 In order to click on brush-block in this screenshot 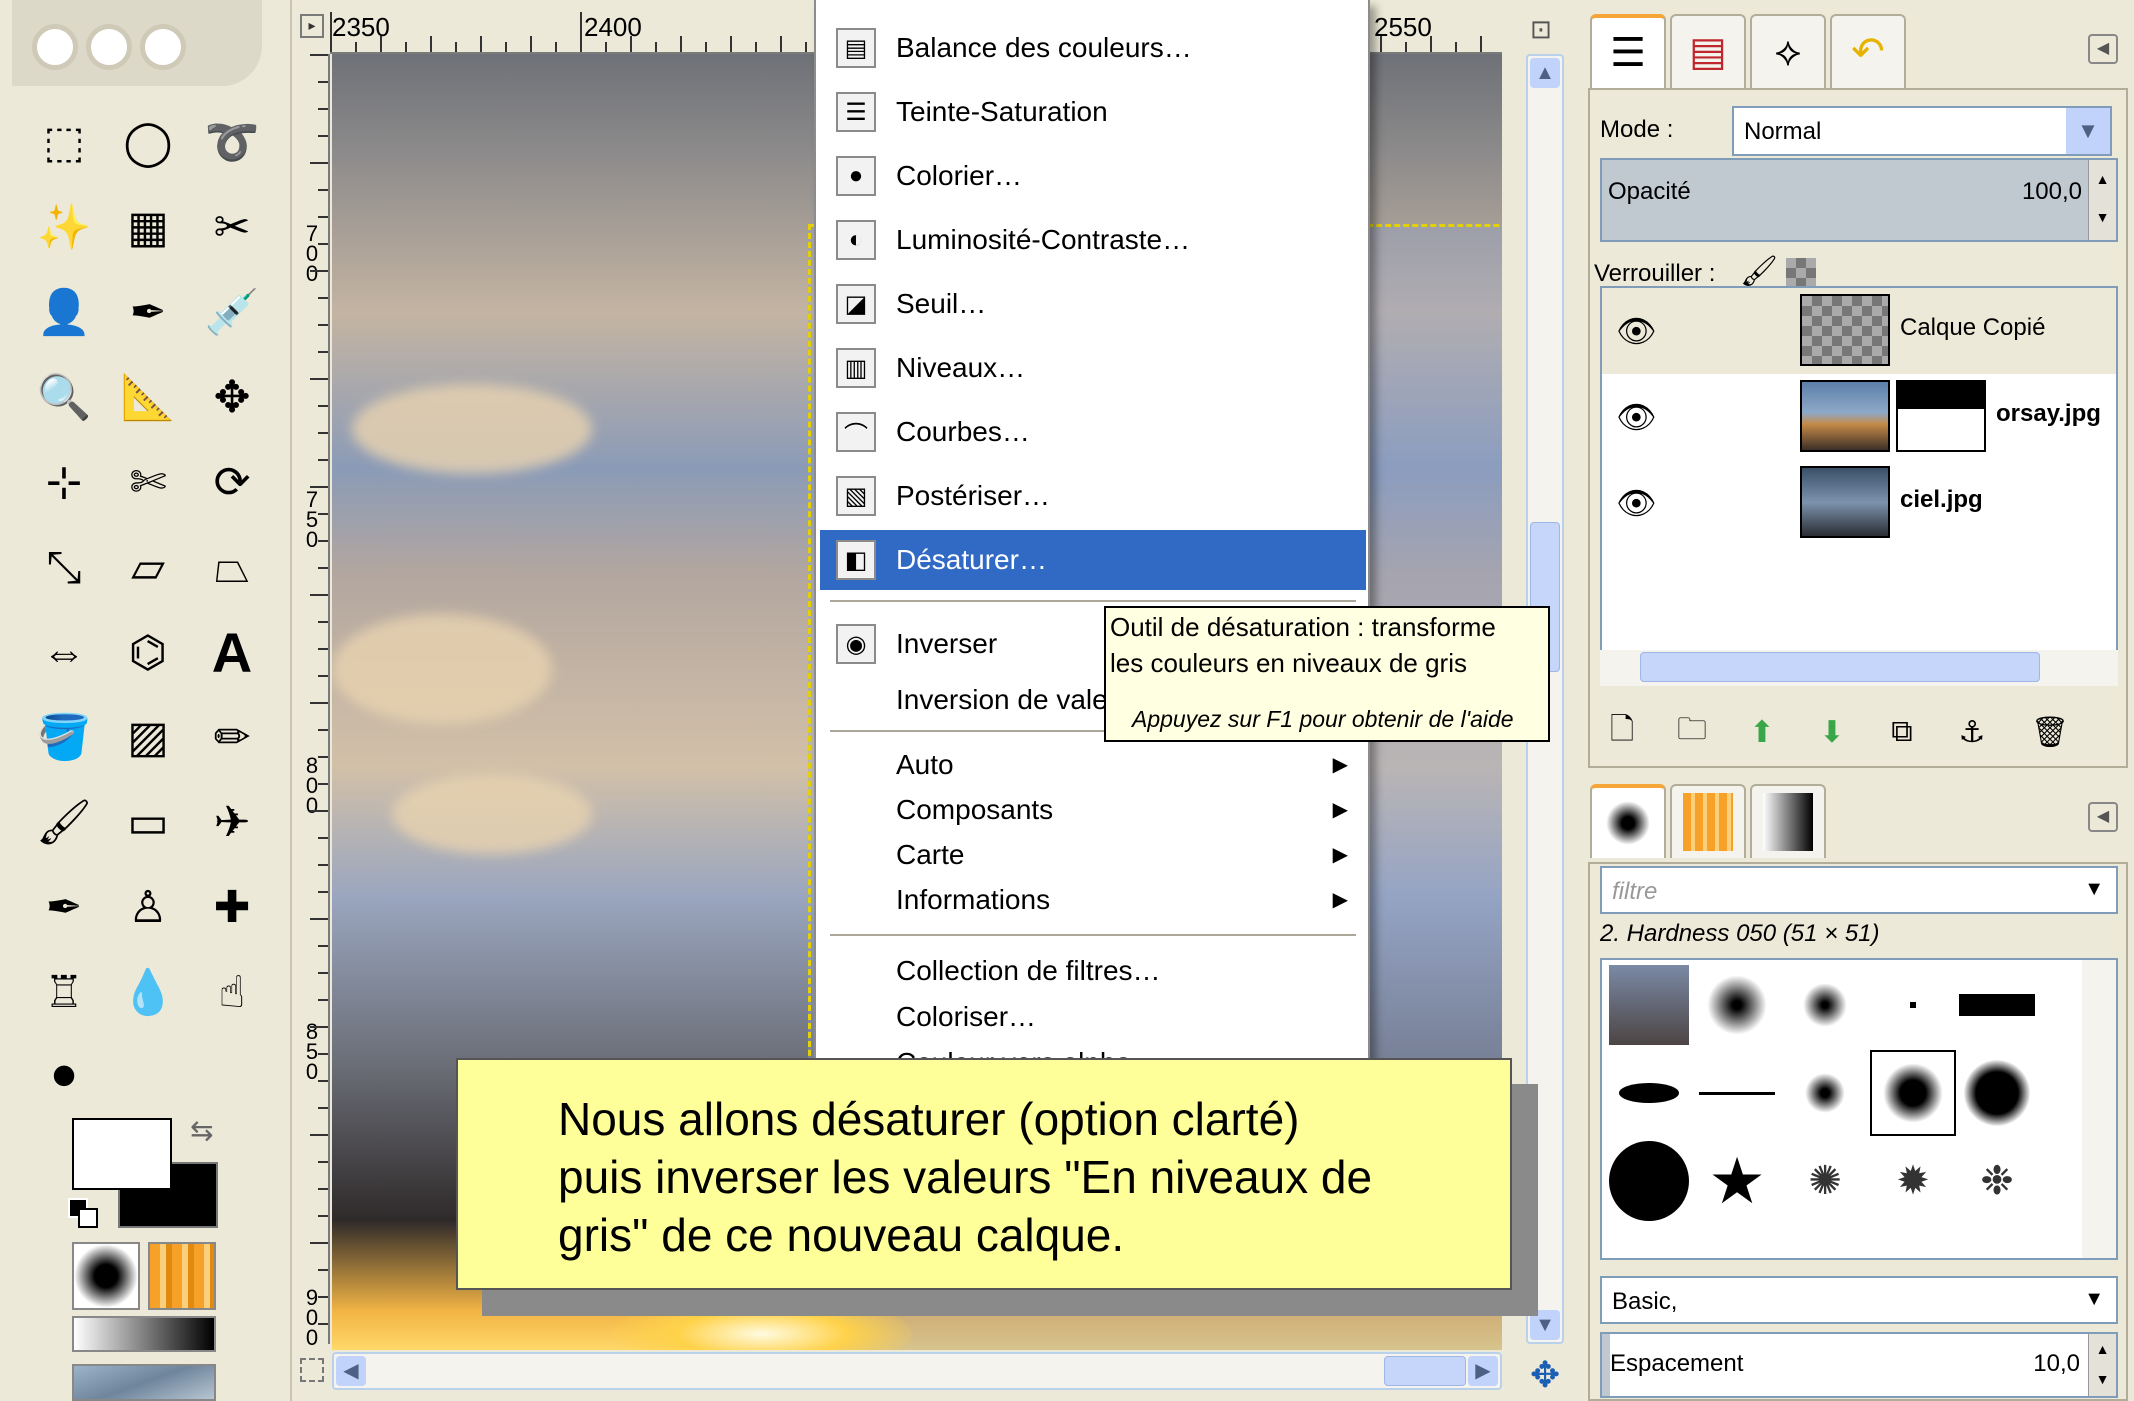, I will do `click(1997, 1005)`.